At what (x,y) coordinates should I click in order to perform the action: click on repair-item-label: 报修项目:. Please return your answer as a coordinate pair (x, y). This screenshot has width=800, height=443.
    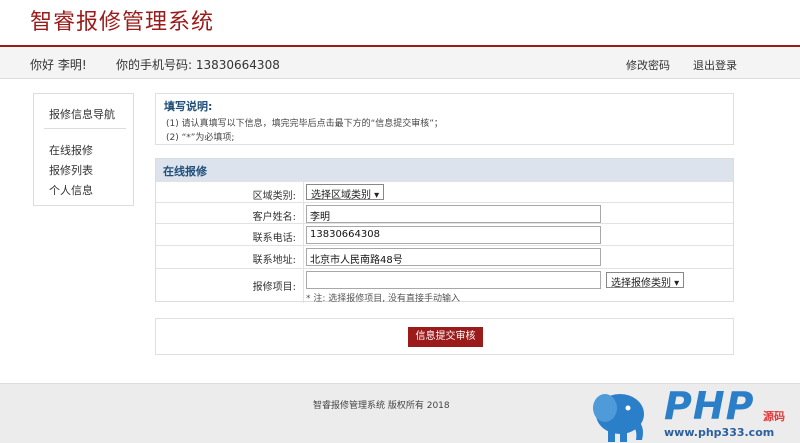
    Looking at the image, I should click on (274, 287).